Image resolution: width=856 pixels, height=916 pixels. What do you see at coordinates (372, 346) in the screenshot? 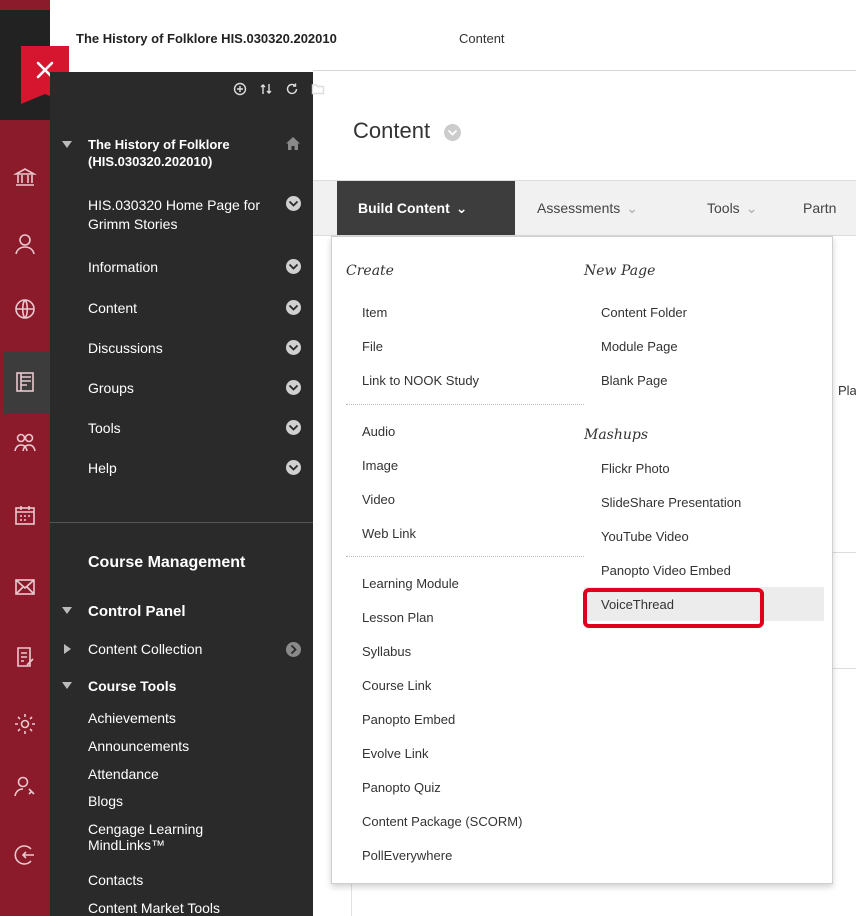
I see `menu-item-file: File` at bounding box center [372, 346].